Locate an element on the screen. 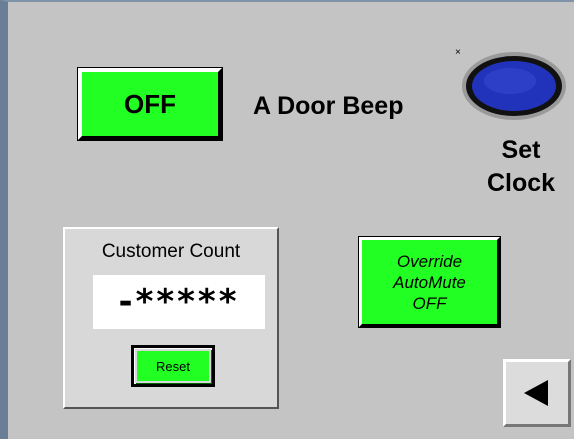 This screenshot has width=574, height=439. override-automute-button: Override AutoMute OFF is located at coordinates (429, 282).